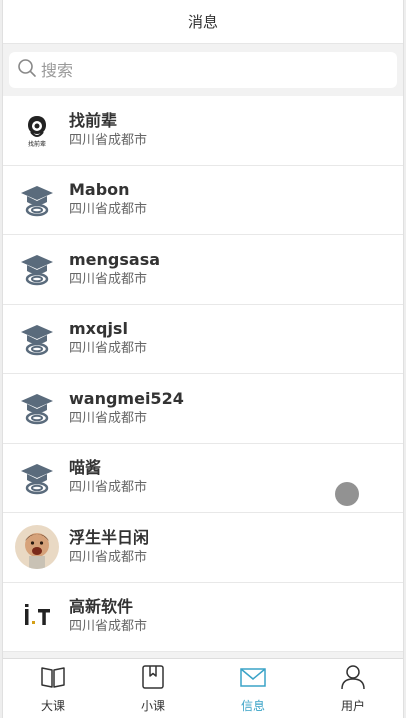 The height and width of the screenshot is (718, 406). What do you see at coordinates (98, 329) in the screenshot?
I see `contact-name: mxqjsl` at bounding box center [98, 329].